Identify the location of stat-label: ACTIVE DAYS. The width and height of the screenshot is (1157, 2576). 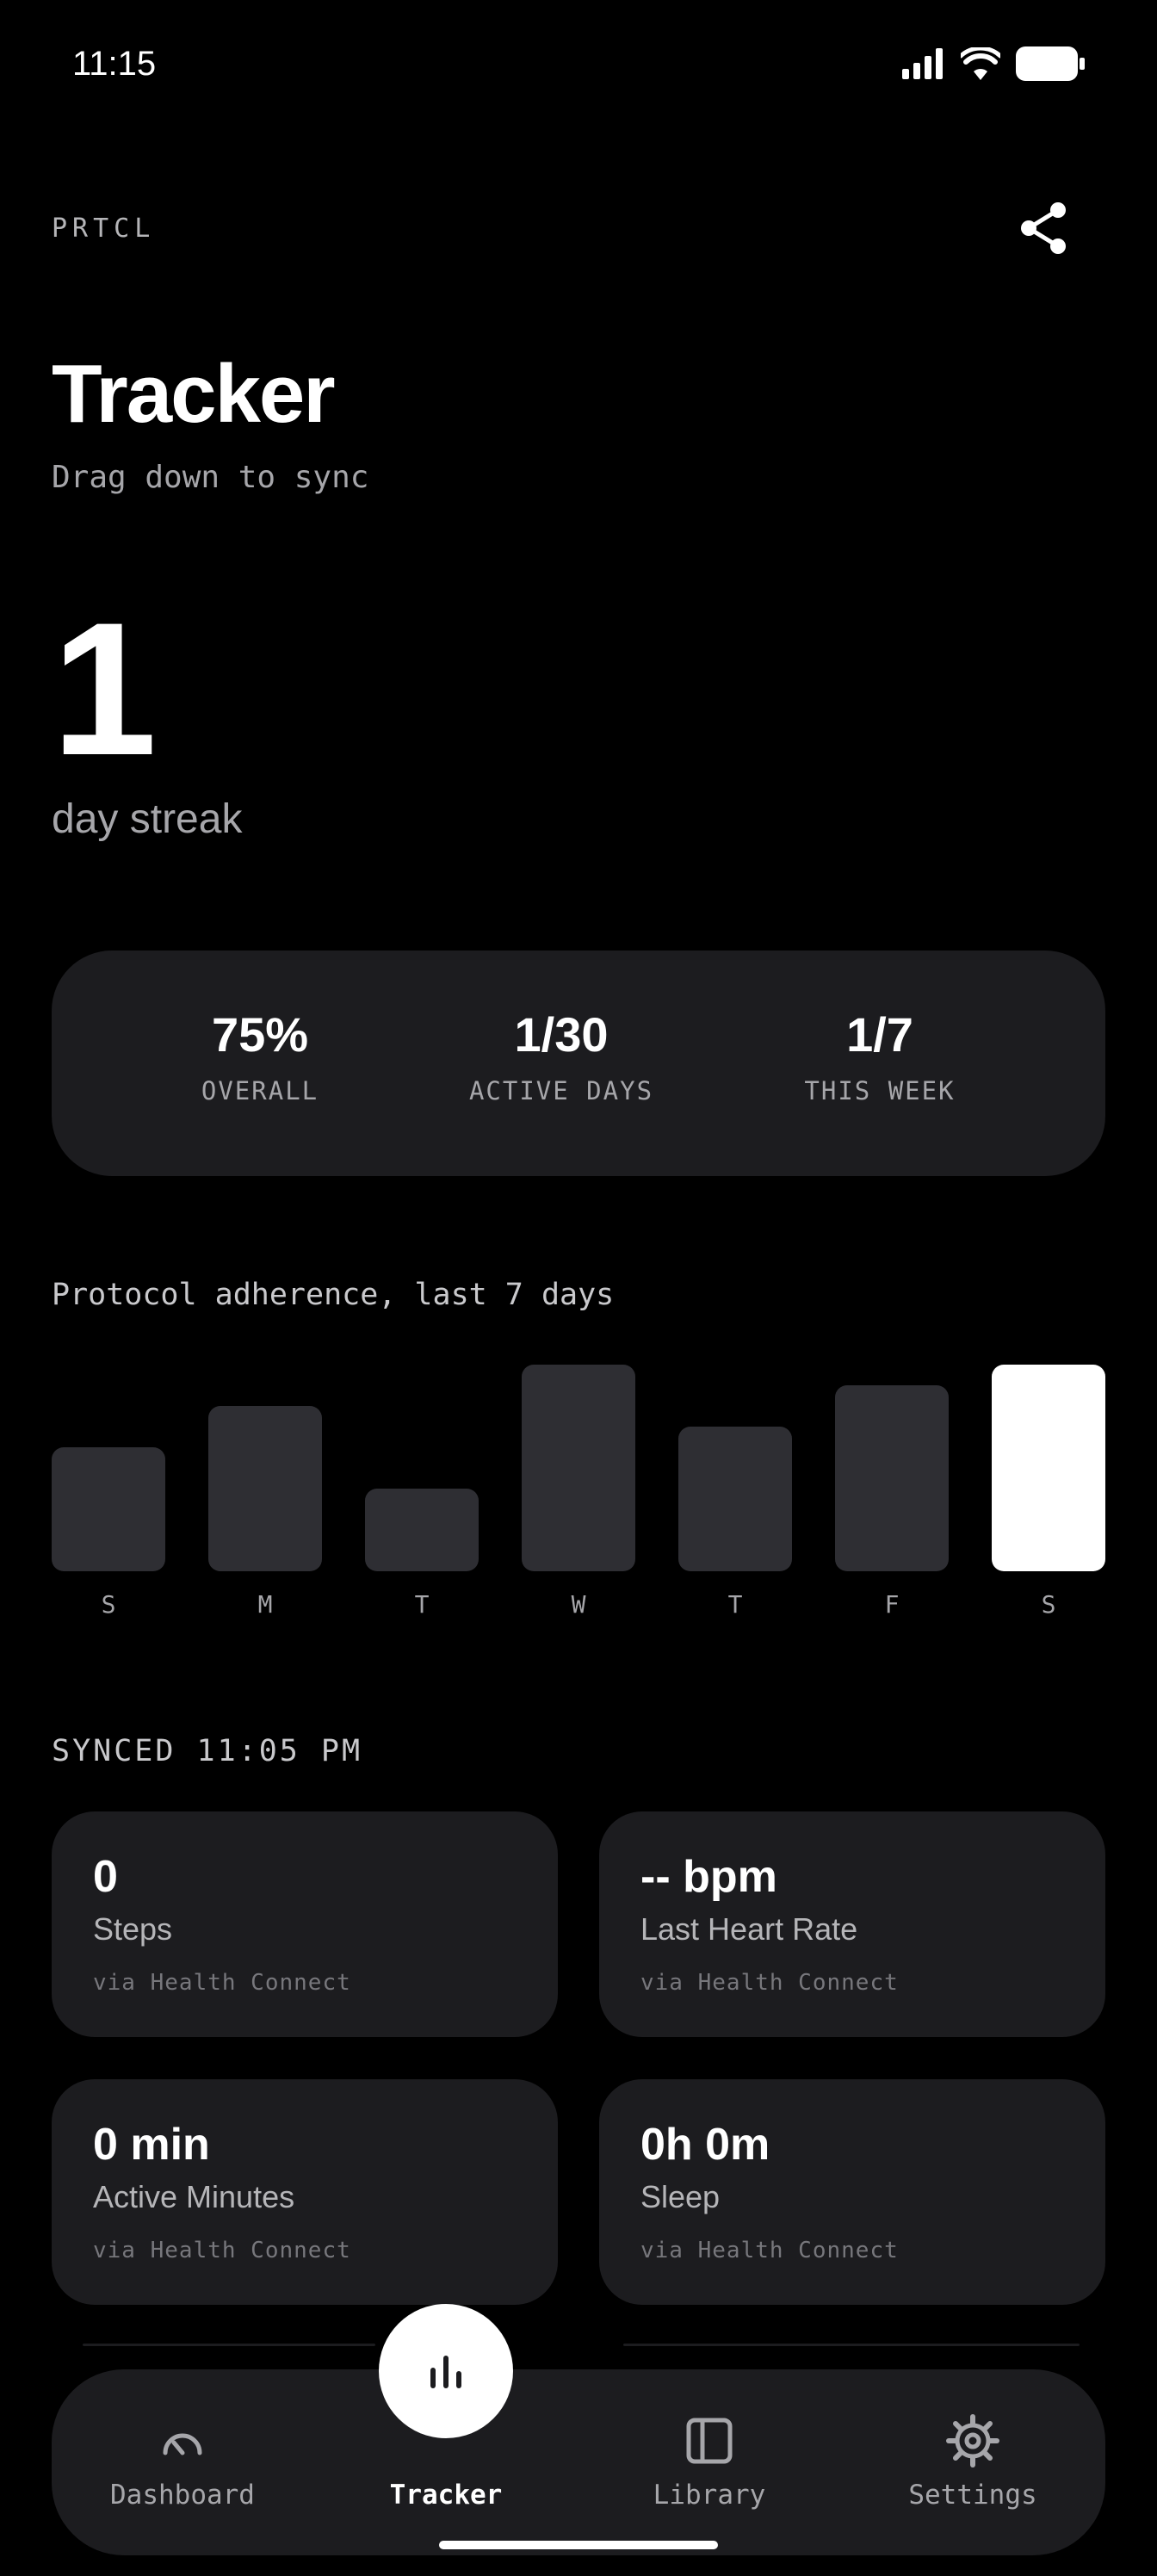
(561, 1090).